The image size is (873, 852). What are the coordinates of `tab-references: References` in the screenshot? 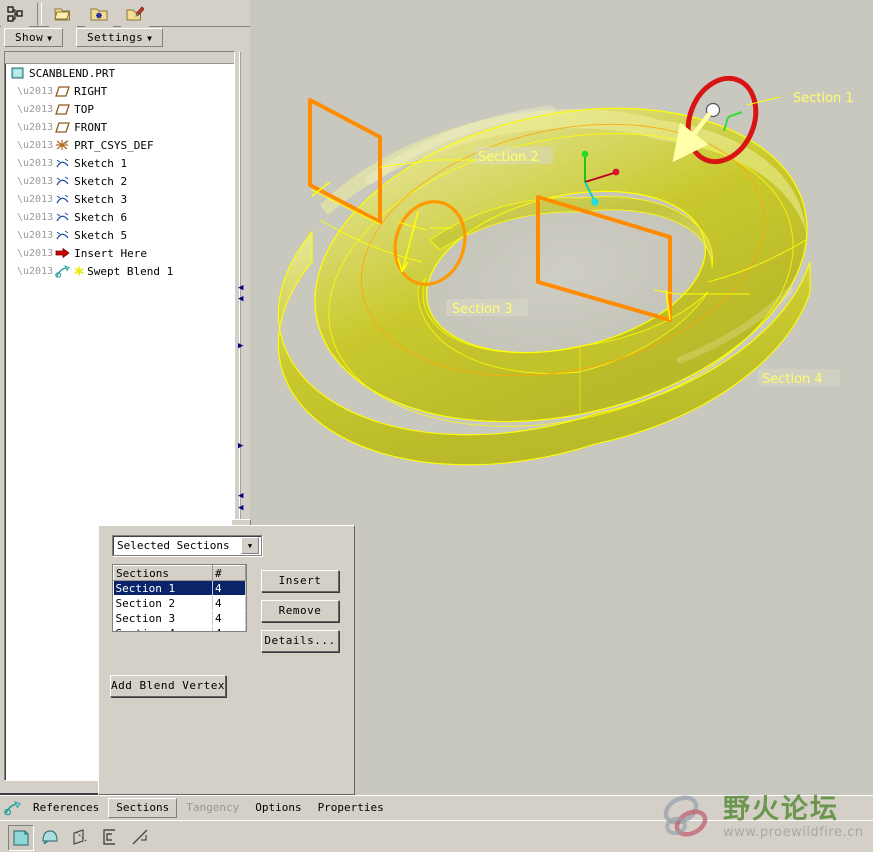 It's located at (66, 808).